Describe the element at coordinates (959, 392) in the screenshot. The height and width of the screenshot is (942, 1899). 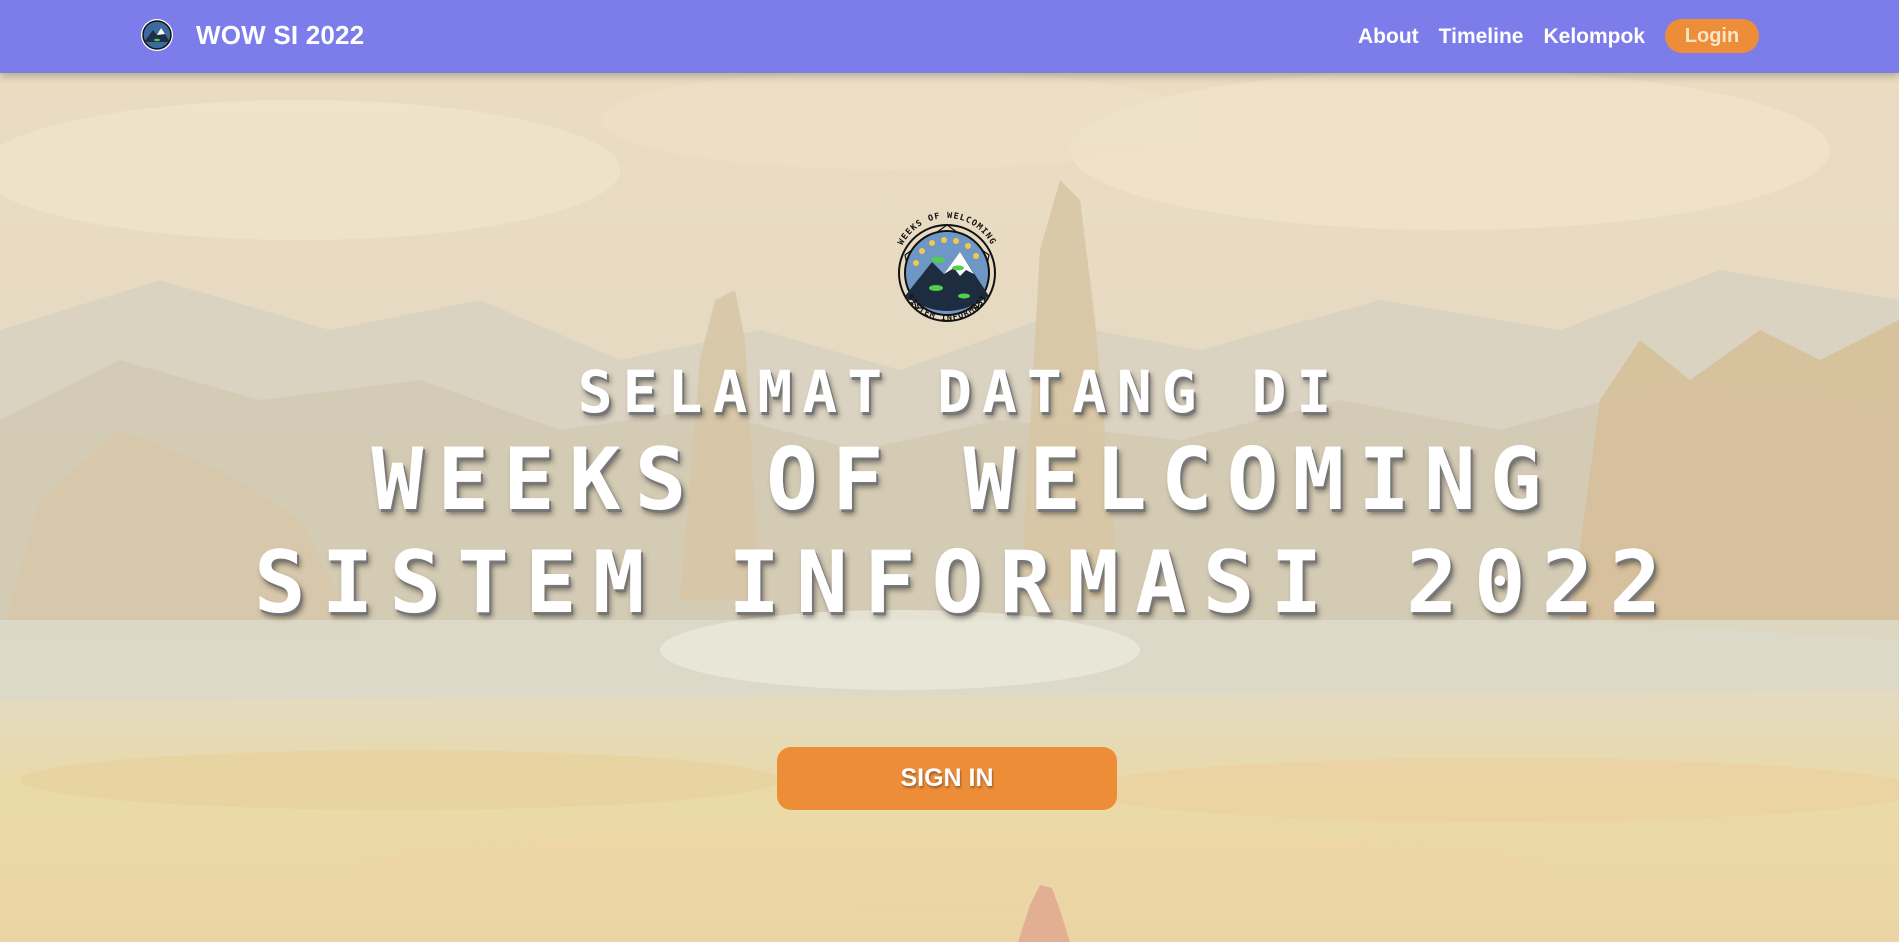
I see `welcome-heading: SELAMAT DATANG DI` at that location.